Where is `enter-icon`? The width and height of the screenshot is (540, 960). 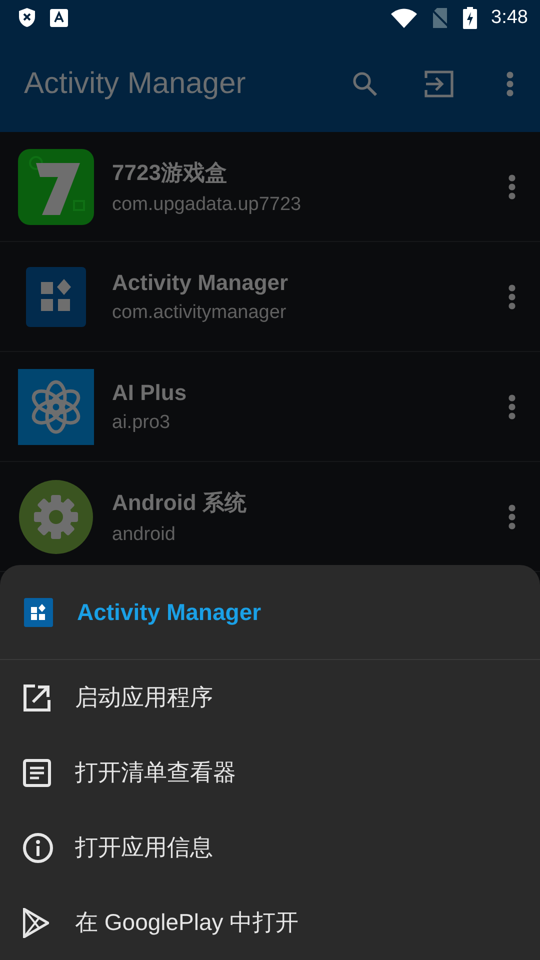
enter-icon is located at coordinates (439, 84).